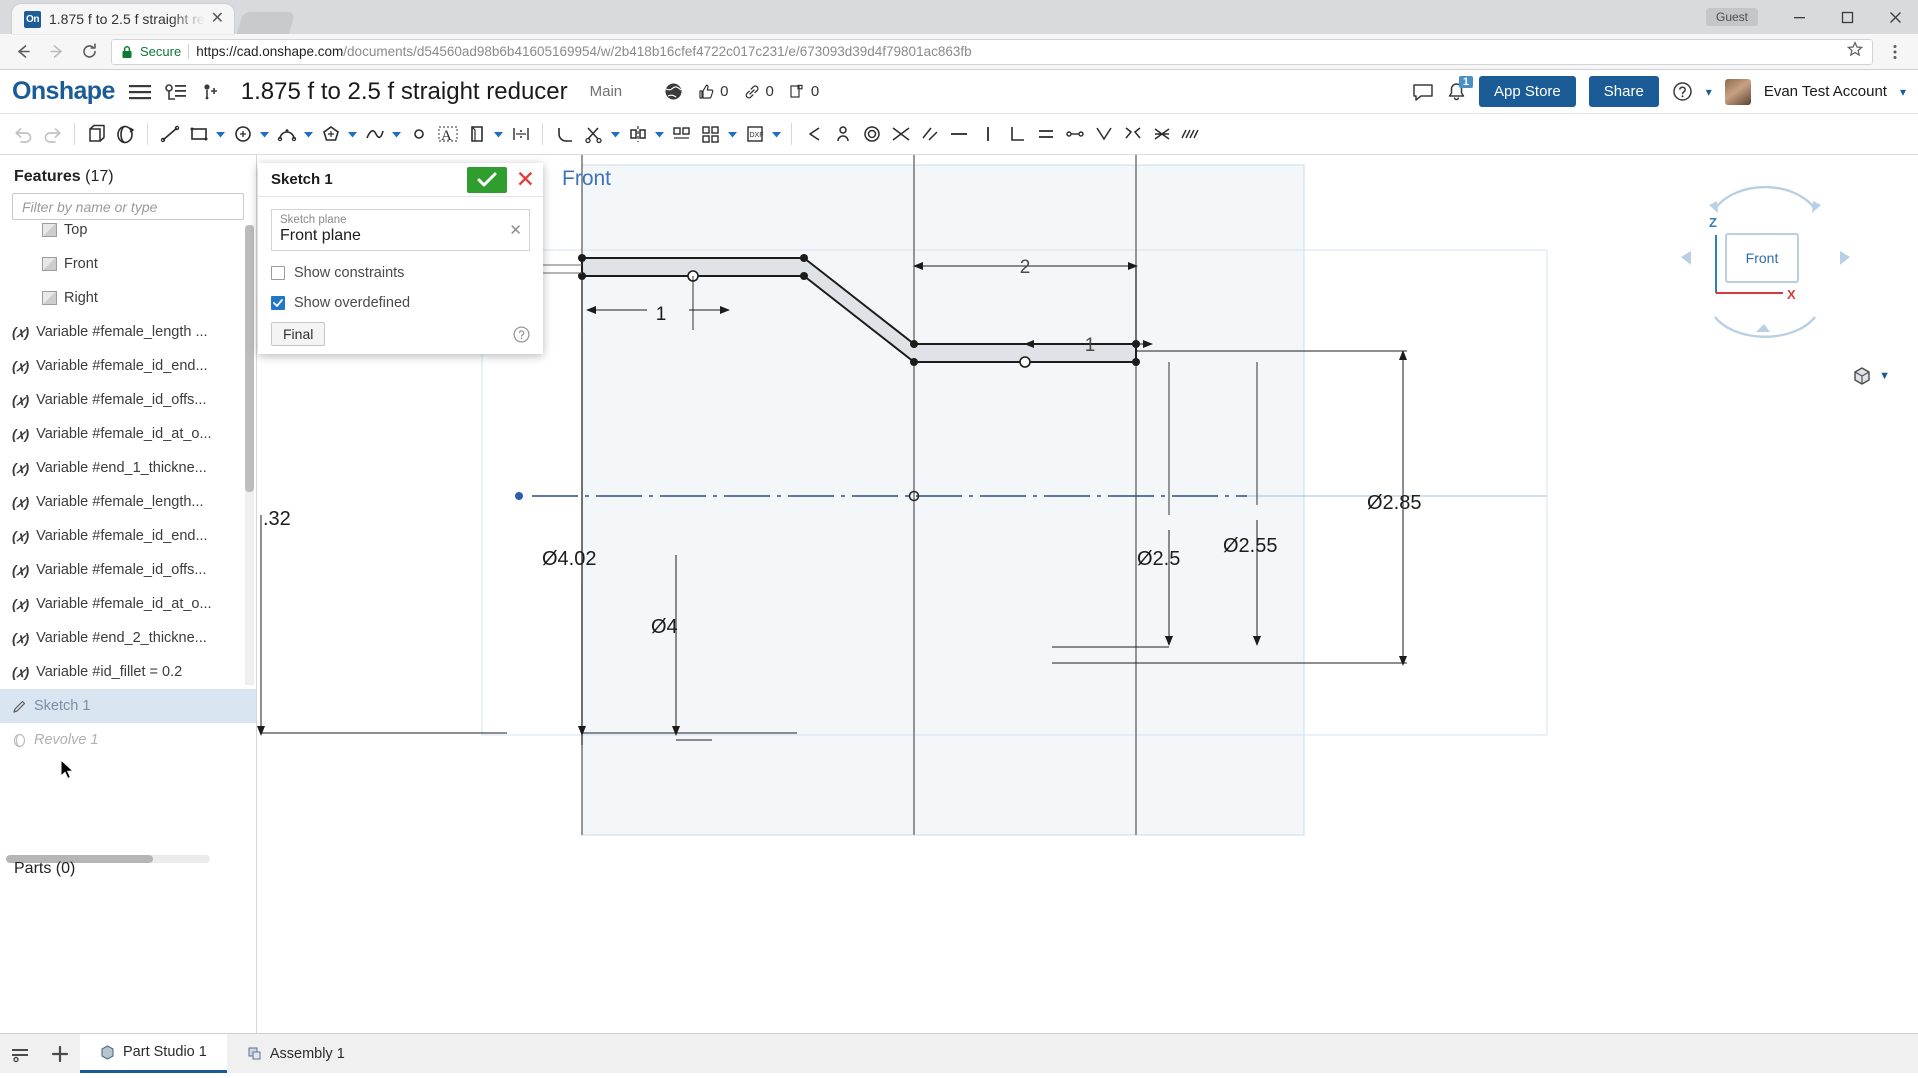 This screenshot has width=1918, height=1078. I want to click on app-store-button: App Store, so click(1527, 91).